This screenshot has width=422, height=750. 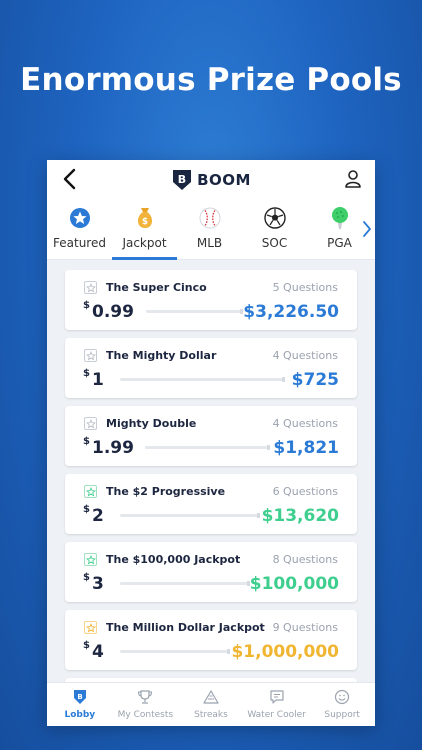 I want to click on question-count: 8 Questions, so click(x=305, y=559).